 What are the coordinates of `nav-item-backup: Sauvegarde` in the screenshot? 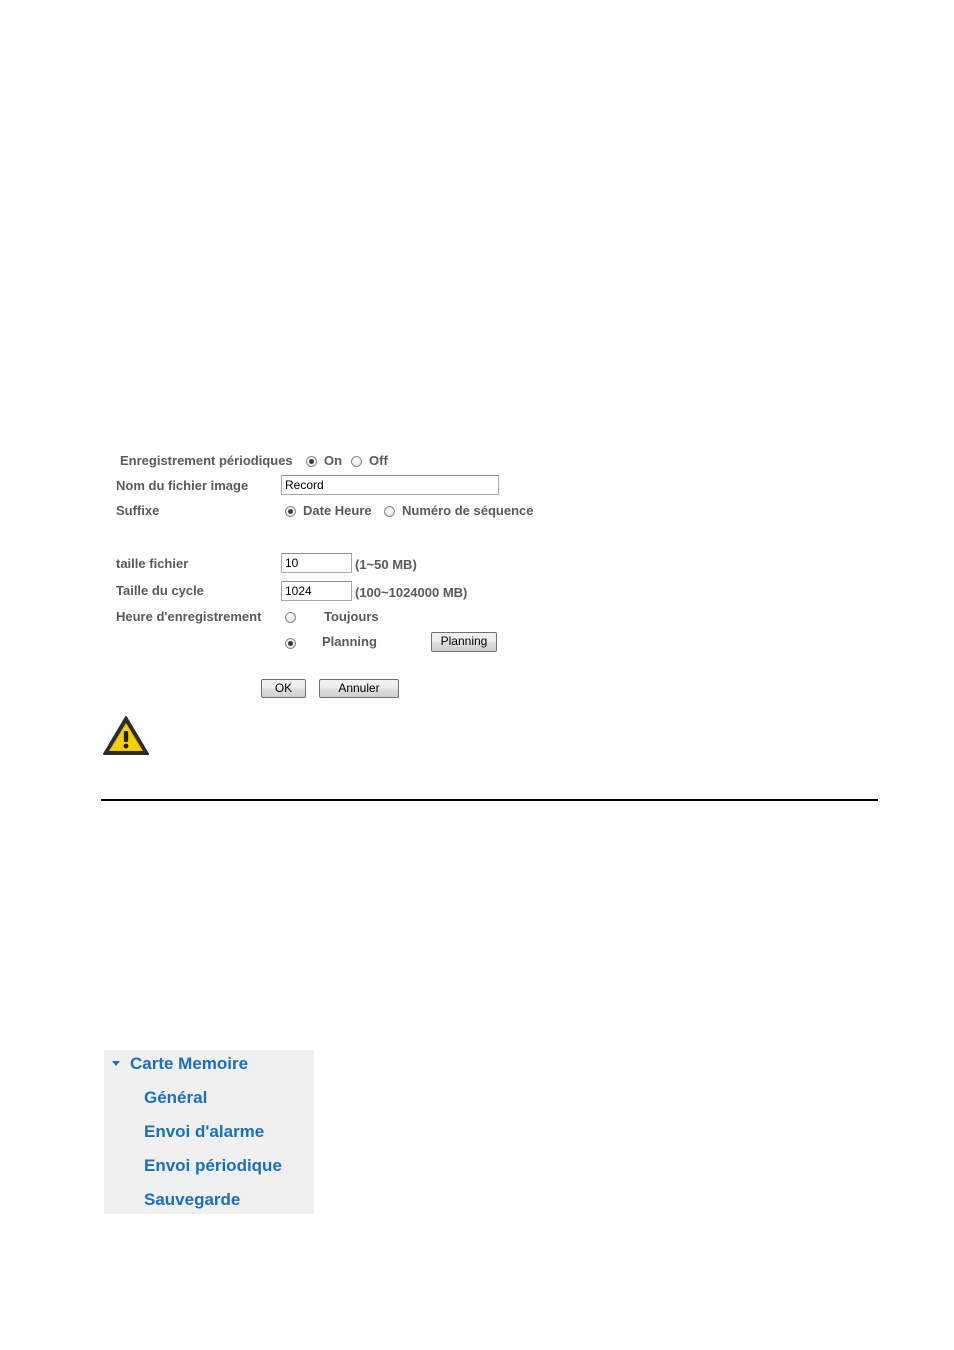 It's located at (192, 1200).